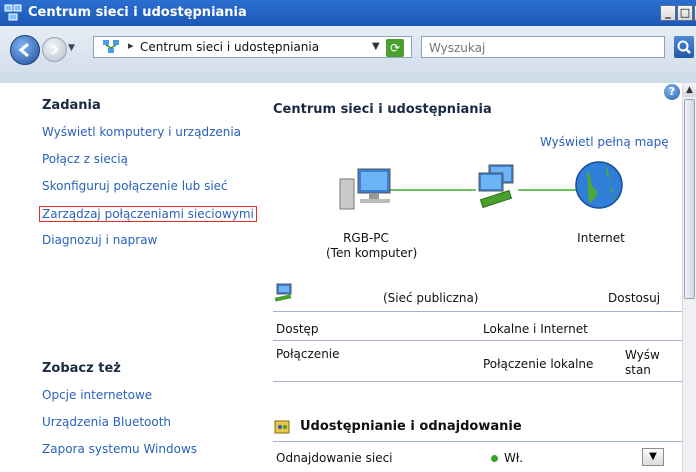  Describe the element at coordinates (97, 395) in the screenshot. I see `internet-options-link: Opcje internetowe` at that location.